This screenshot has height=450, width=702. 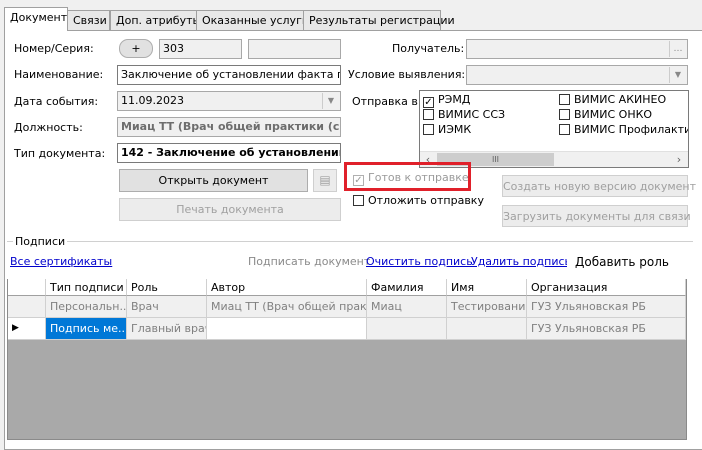 What do you see at coordinates (229, 101) in the screenshot?
I see `date-field: 11.09.2023 ▼` at bounding box center [229, 101].